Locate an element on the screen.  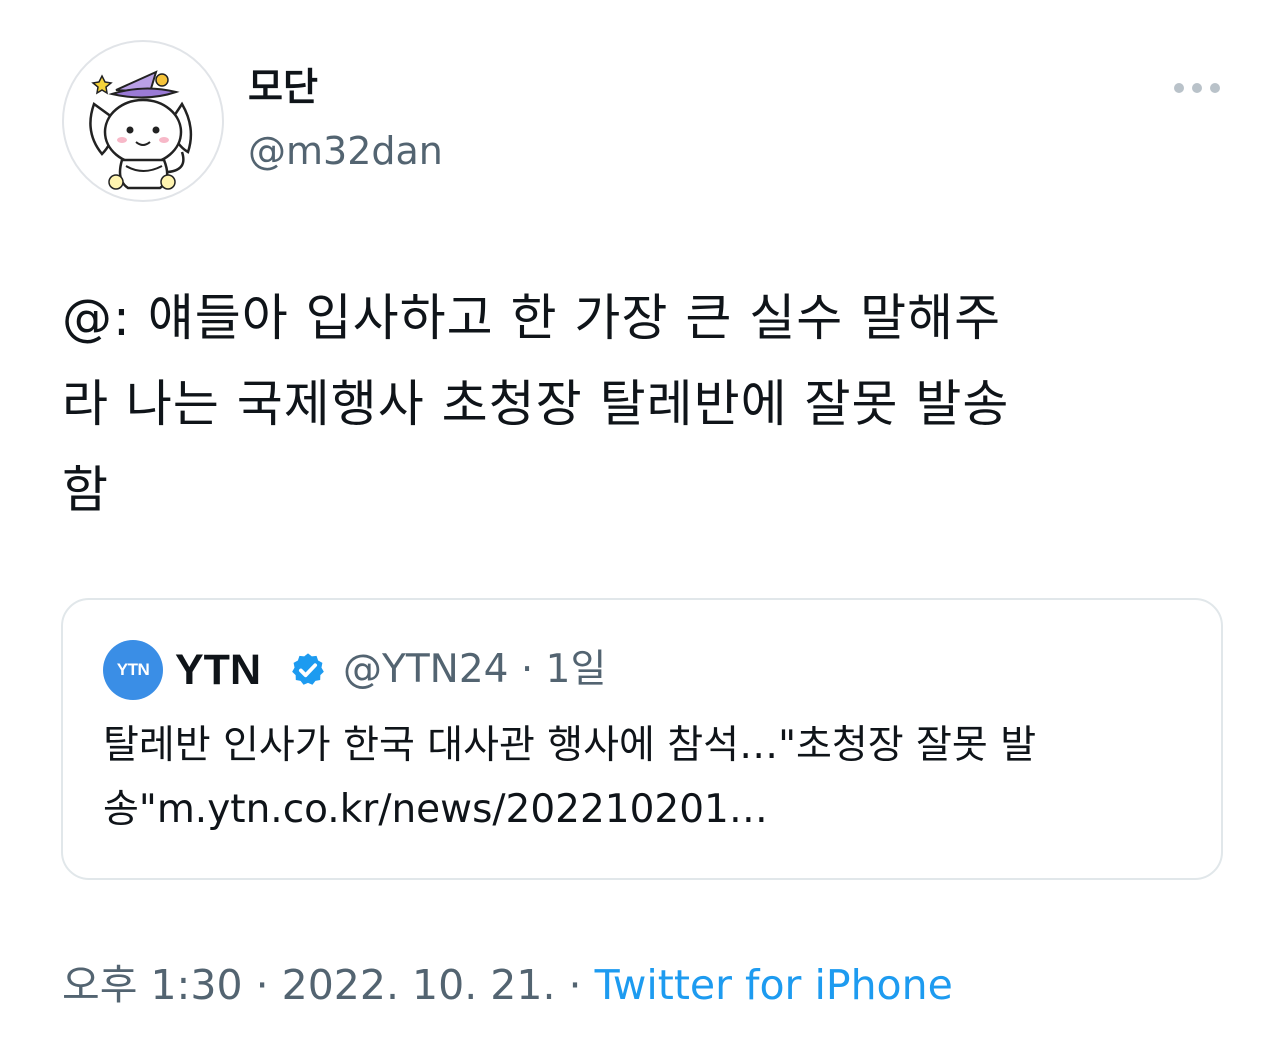
verified-badge-icon is located at coordinates (308, 669).